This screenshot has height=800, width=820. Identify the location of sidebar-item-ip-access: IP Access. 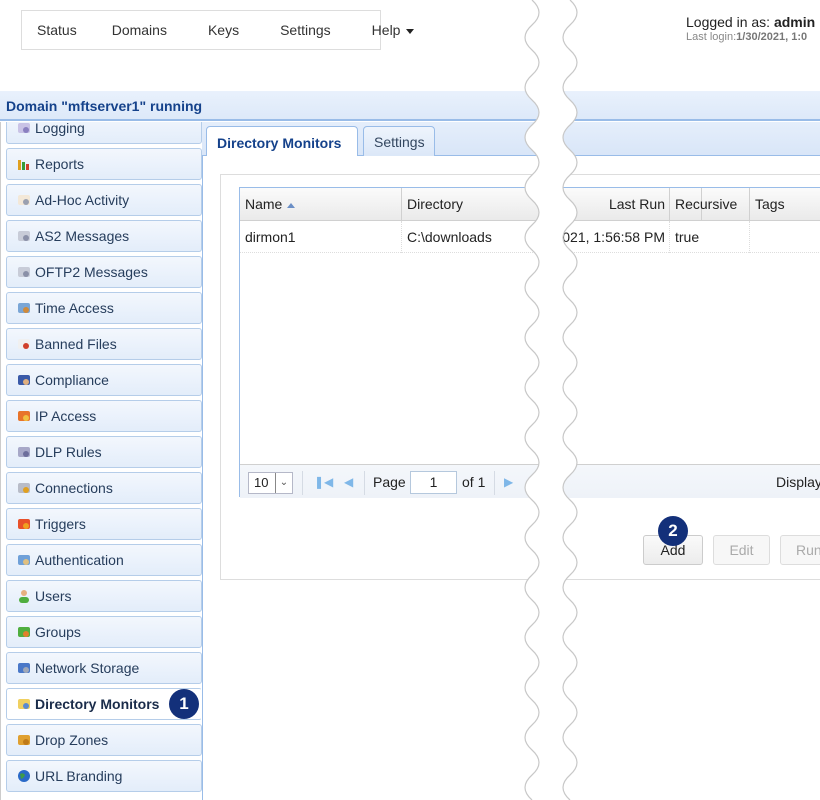
(104, 416).